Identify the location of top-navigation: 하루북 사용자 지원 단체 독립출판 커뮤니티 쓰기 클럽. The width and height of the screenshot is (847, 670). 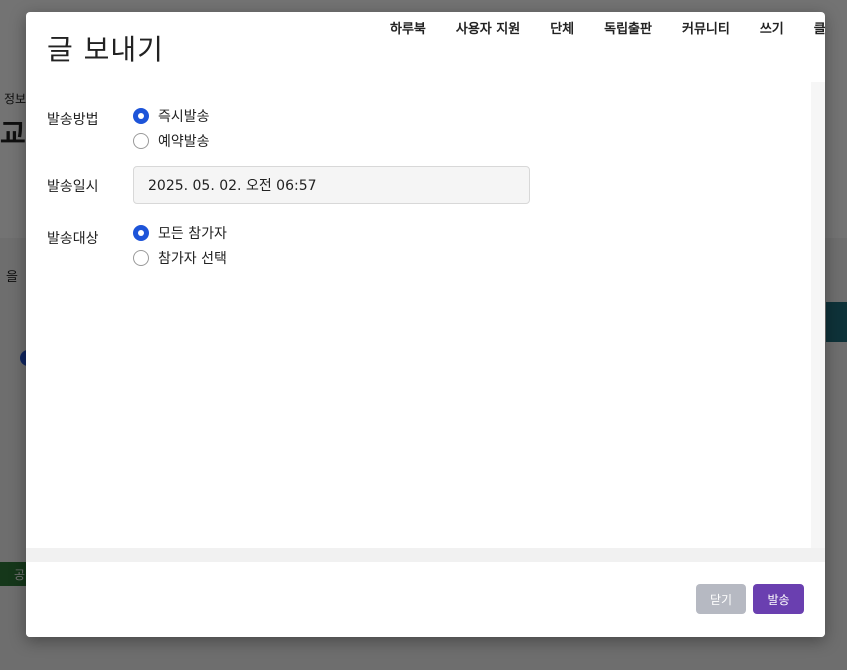
(607, 27).